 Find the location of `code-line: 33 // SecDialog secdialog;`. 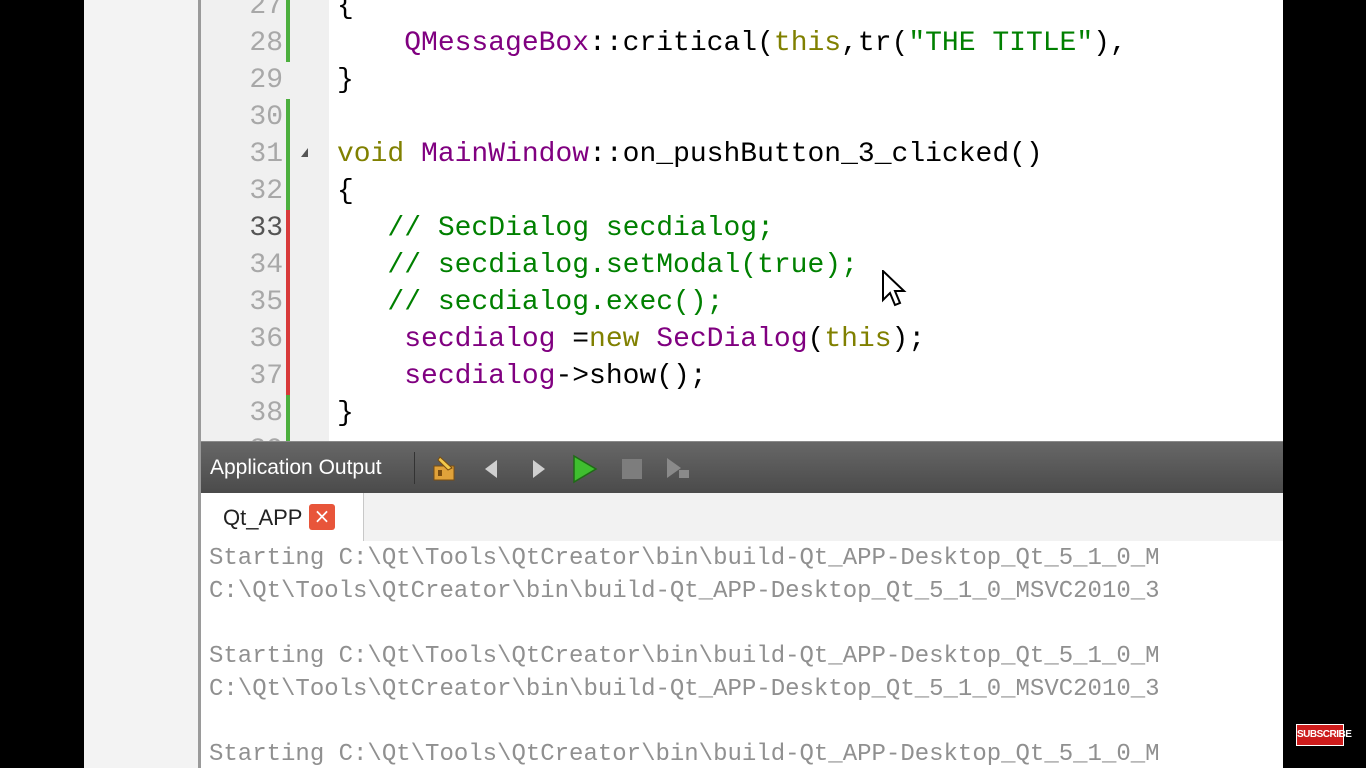

code-line: 33 // SecDialog secdialog; is located at coordinates (742, 228).